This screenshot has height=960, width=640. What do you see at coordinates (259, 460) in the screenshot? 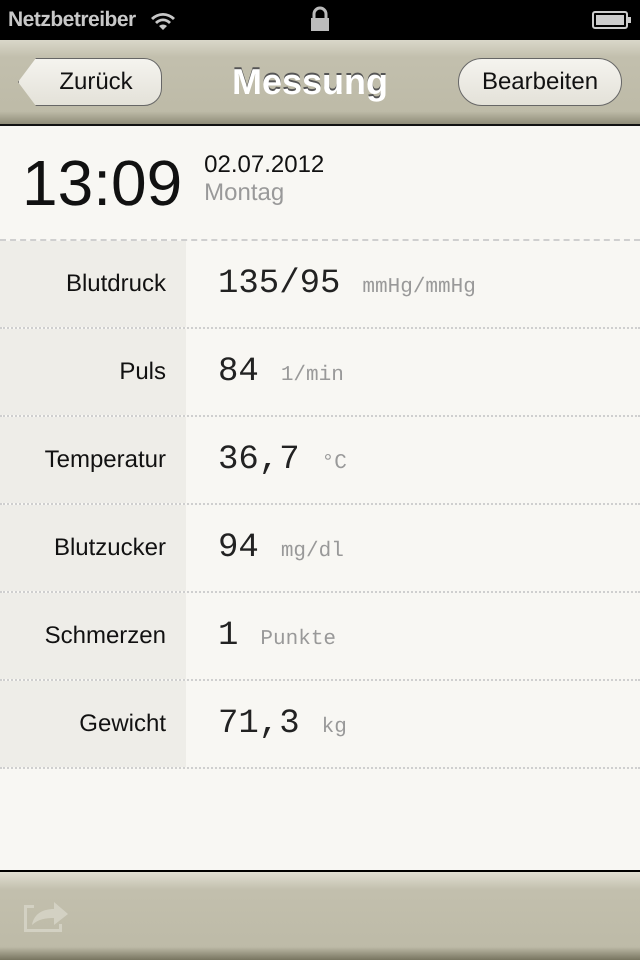
I see `measurement-value: 36,7` at bounding box center [259, 460].